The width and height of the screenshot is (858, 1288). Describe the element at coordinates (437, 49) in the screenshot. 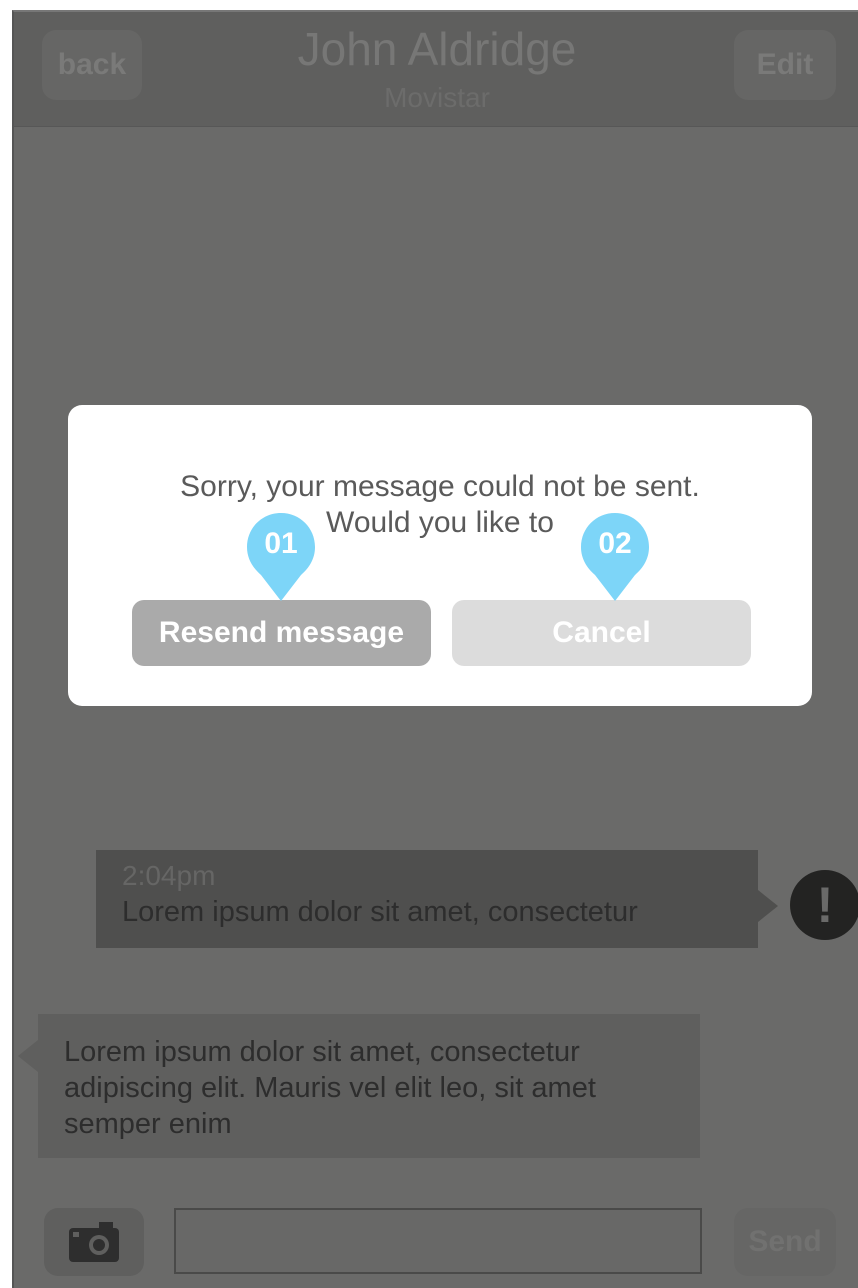

I see `contact-name: John Aldridge` at that location.